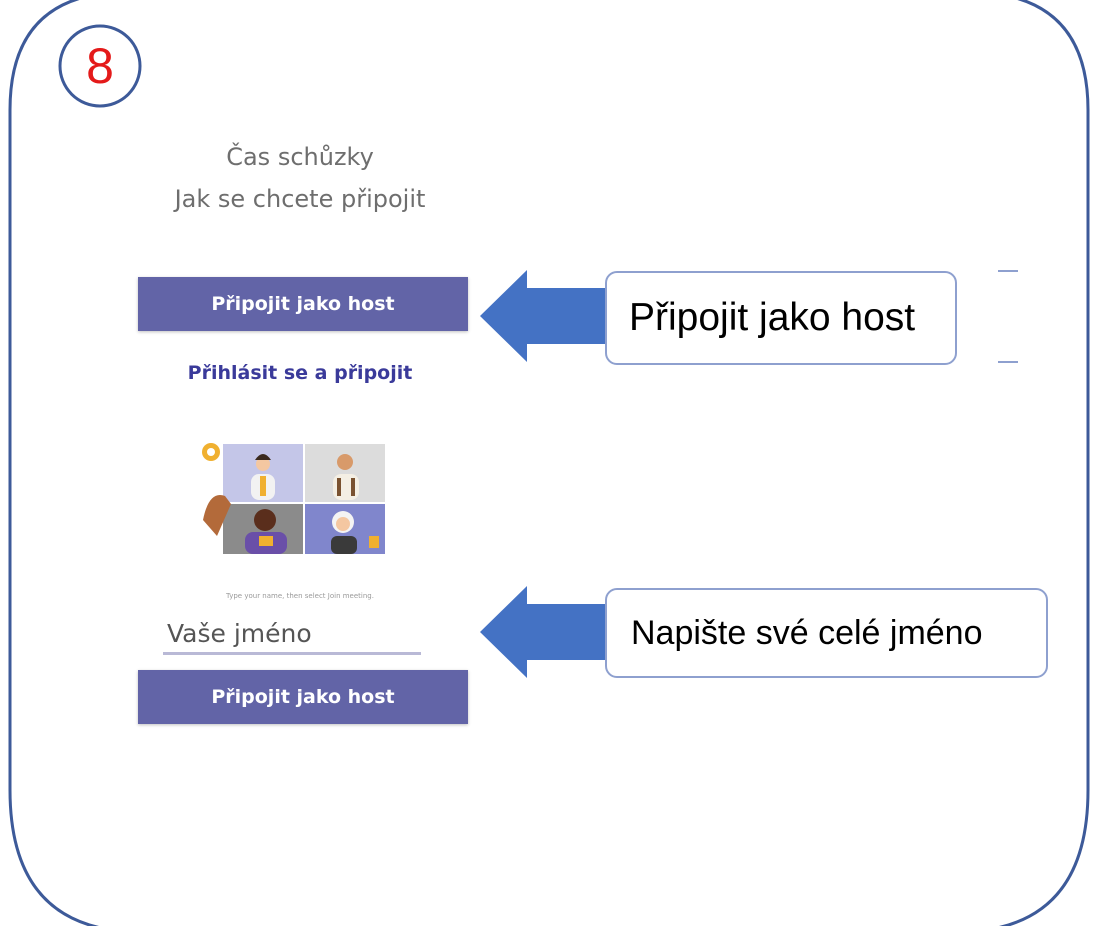  Describe the element at coordinates (543, 316) in the screenshot. I see `arrow-left-icon` at that location.